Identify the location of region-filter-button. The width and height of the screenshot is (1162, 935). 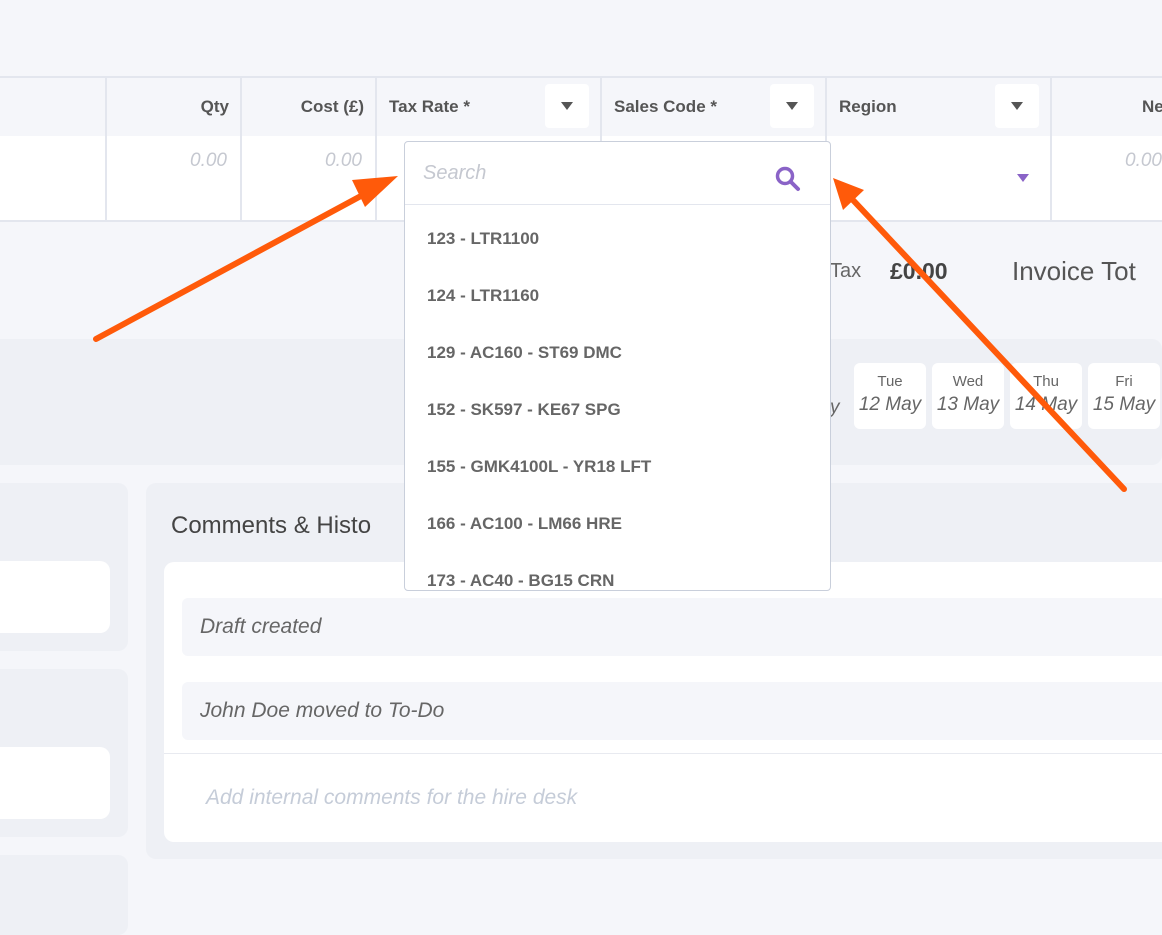
(1017, 106).